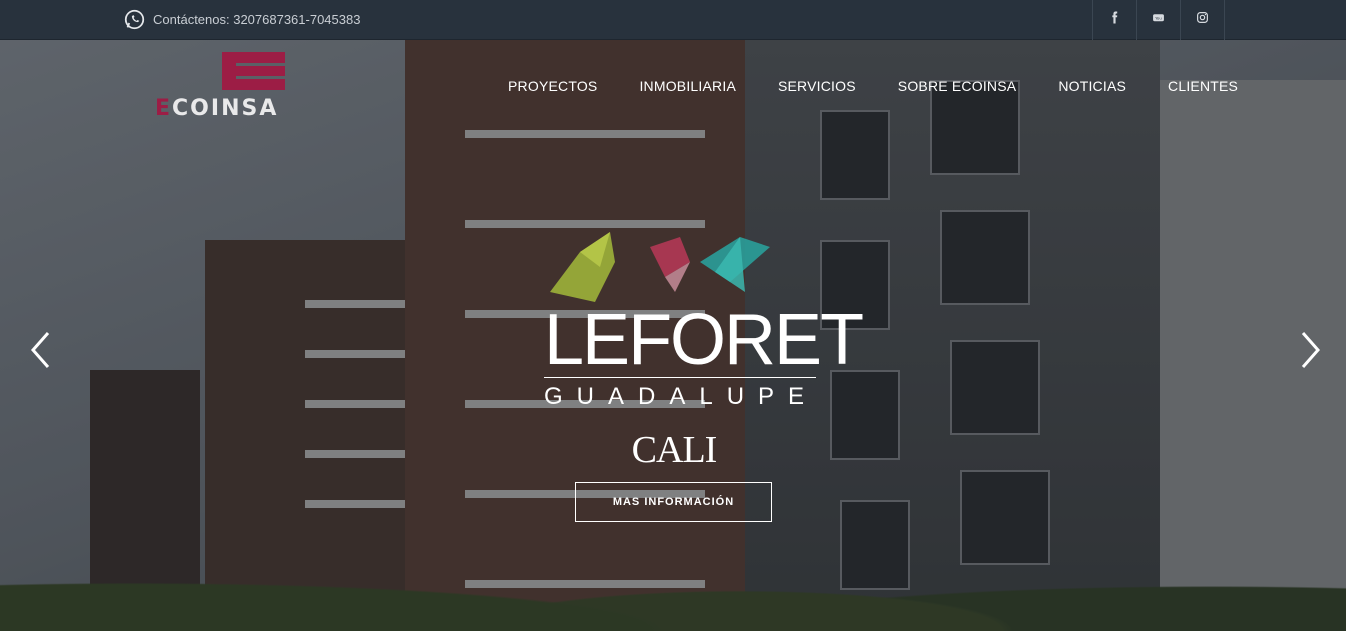 The height and width of the screenshot is (631, 1346). I want to click on logo-e-mark, so click(253, 71).